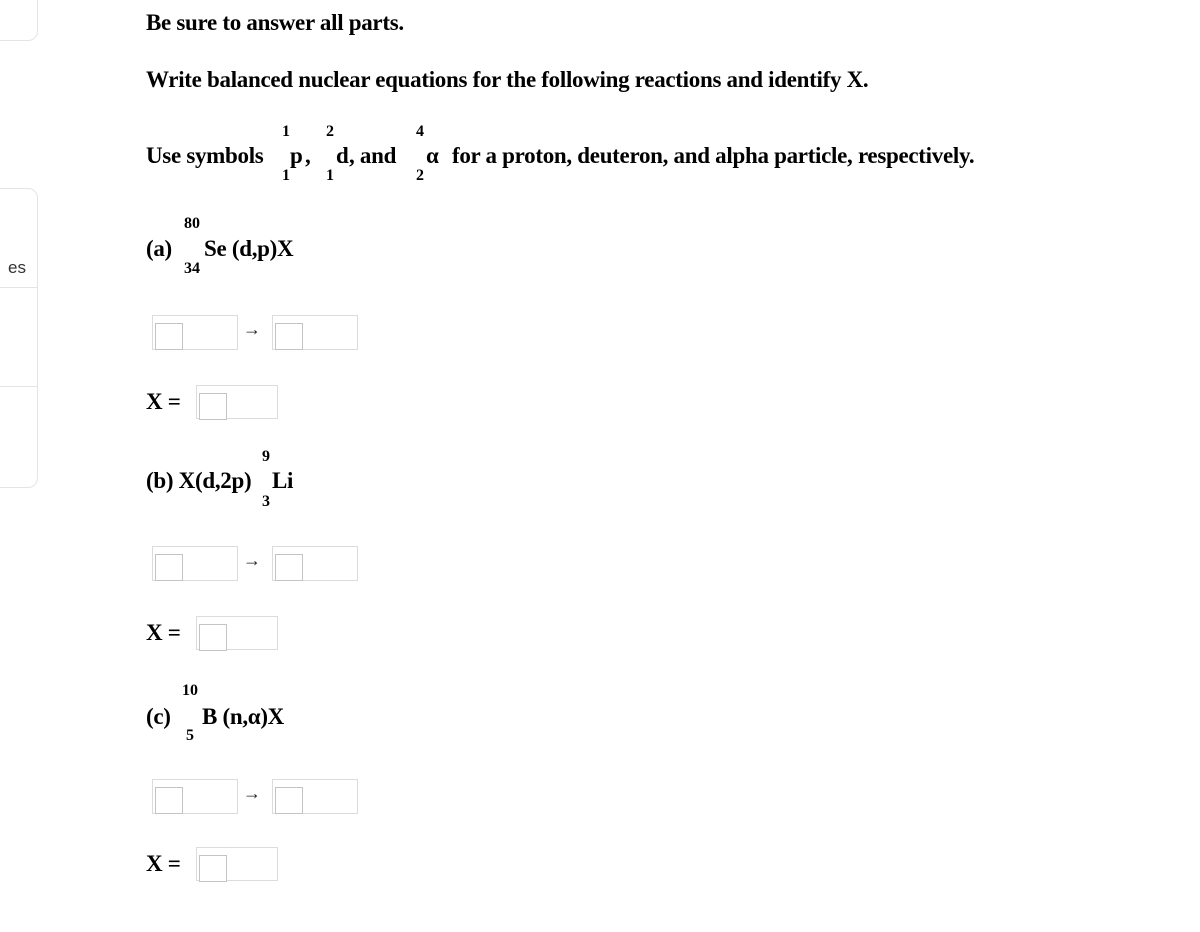 Image resolution: width=1200 pixels, height=932 pixels. I want to click on part-b-arrow-icon: →, so click(252, 560).